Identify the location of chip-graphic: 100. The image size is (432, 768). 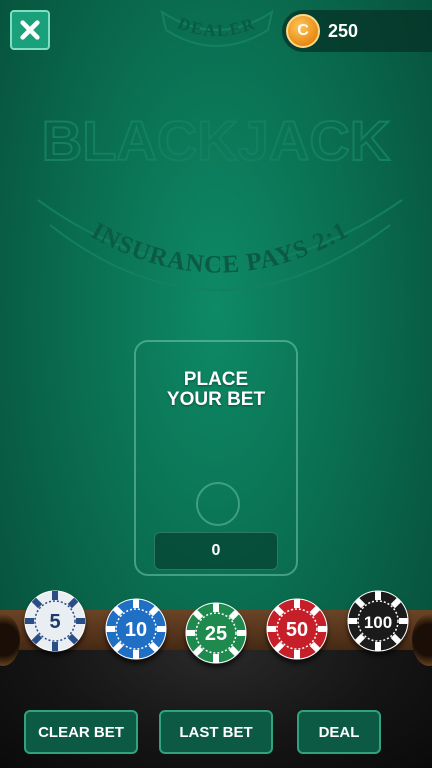
(378, 621).